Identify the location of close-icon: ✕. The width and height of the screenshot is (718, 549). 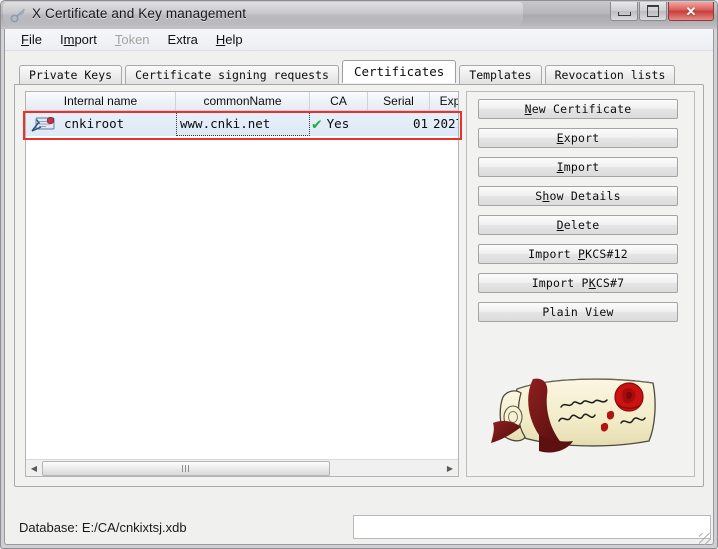
(691, 11).